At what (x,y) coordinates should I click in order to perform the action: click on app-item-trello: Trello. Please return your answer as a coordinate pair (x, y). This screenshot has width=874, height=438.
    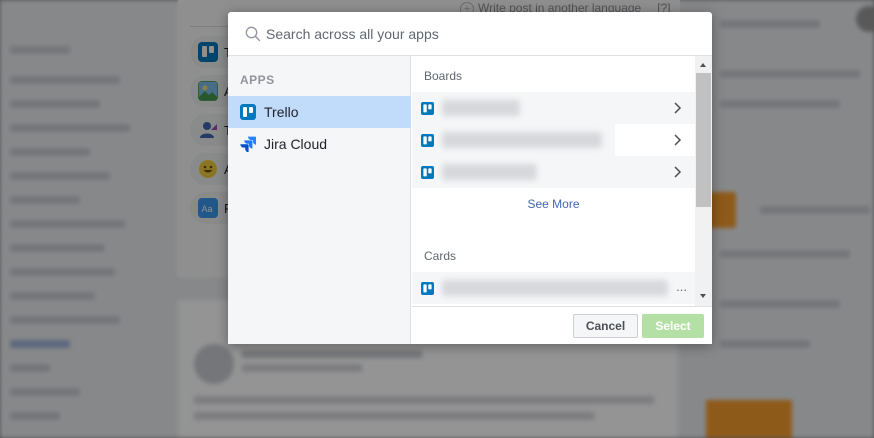
    Looking at the image, I should click on (319, 112).